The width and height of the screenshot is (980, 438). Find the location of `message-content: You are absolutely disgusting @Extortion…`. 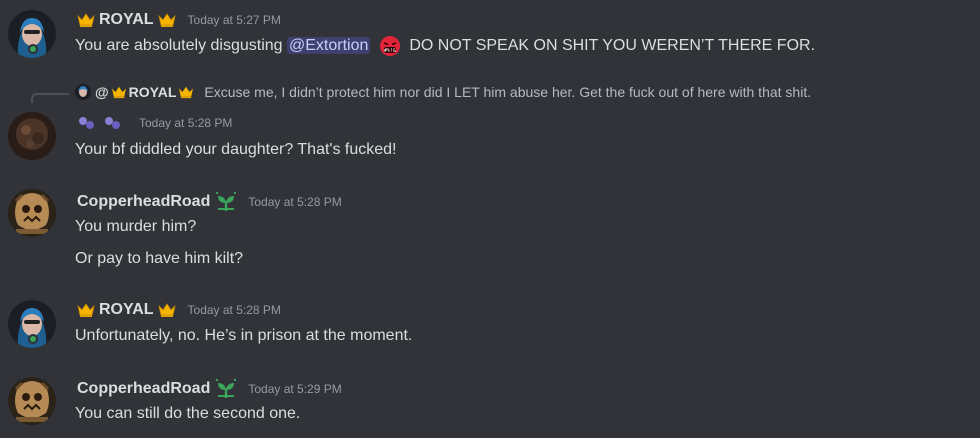

message-content: You are absolutely disgusting @Extortion… is located at coordinates (445, 46).